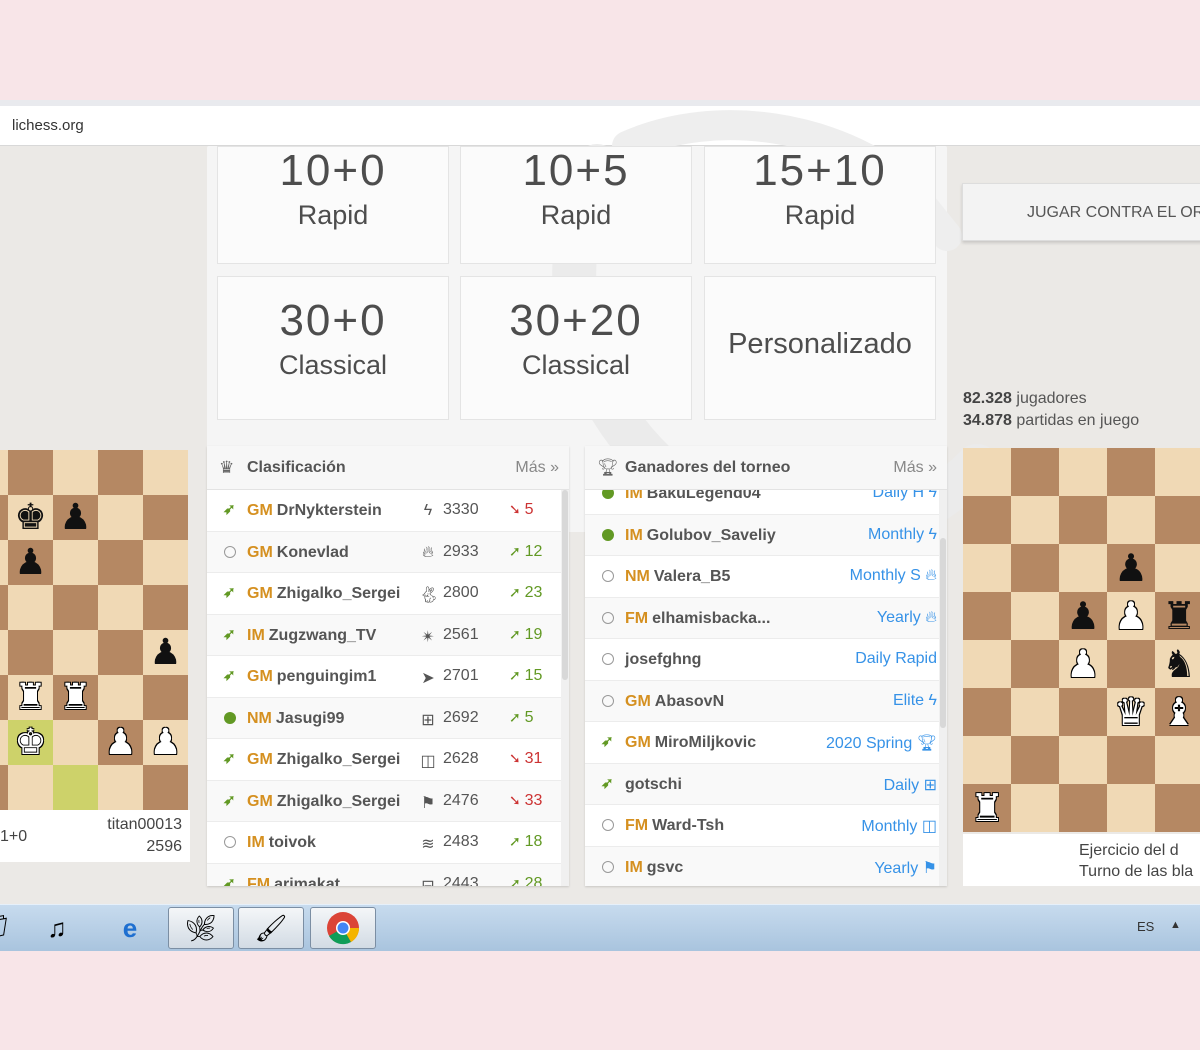  I want to click on player-link: GM Konevlad, so click(298, 553).